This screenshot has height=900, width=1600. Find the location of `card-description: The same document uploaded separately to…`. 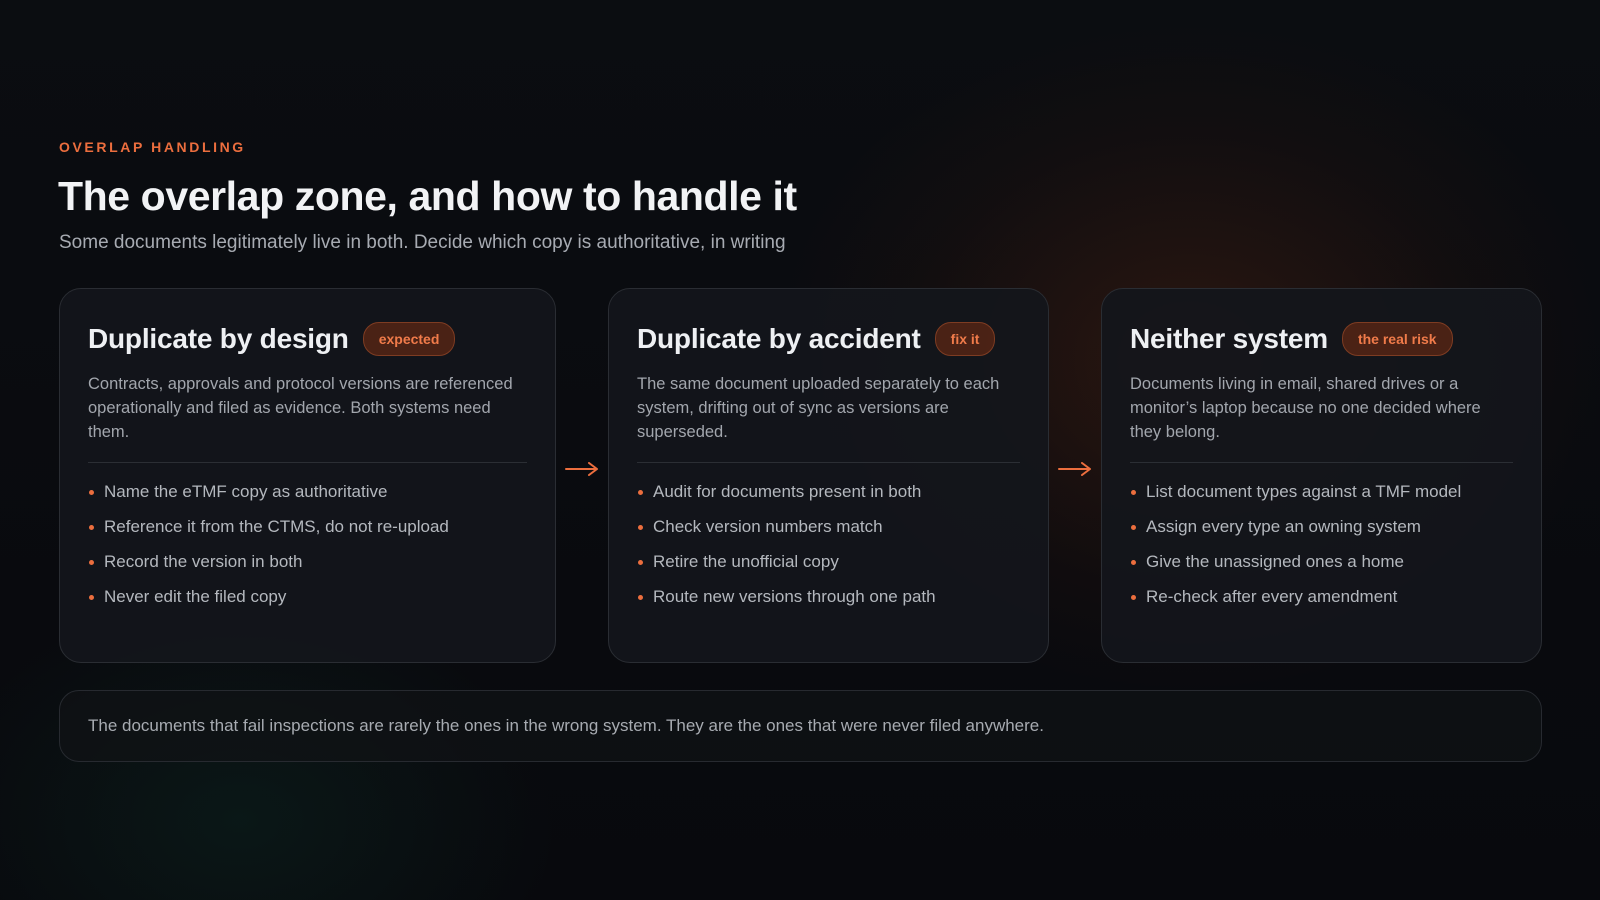

card-description: The same document uploaded separately to… is located at coordinates (818, 408).